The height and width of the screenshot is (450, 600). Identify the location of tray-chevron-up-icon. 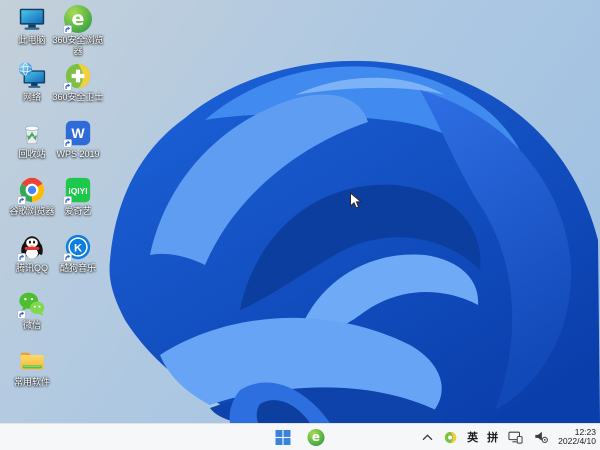
(427, 437).